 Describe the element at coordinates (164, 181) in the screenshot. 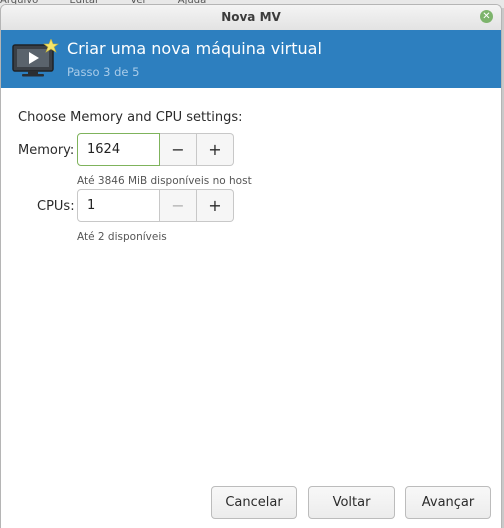

I see `memory-hint: Até 3846 MiB disponíveis no host` at that location.